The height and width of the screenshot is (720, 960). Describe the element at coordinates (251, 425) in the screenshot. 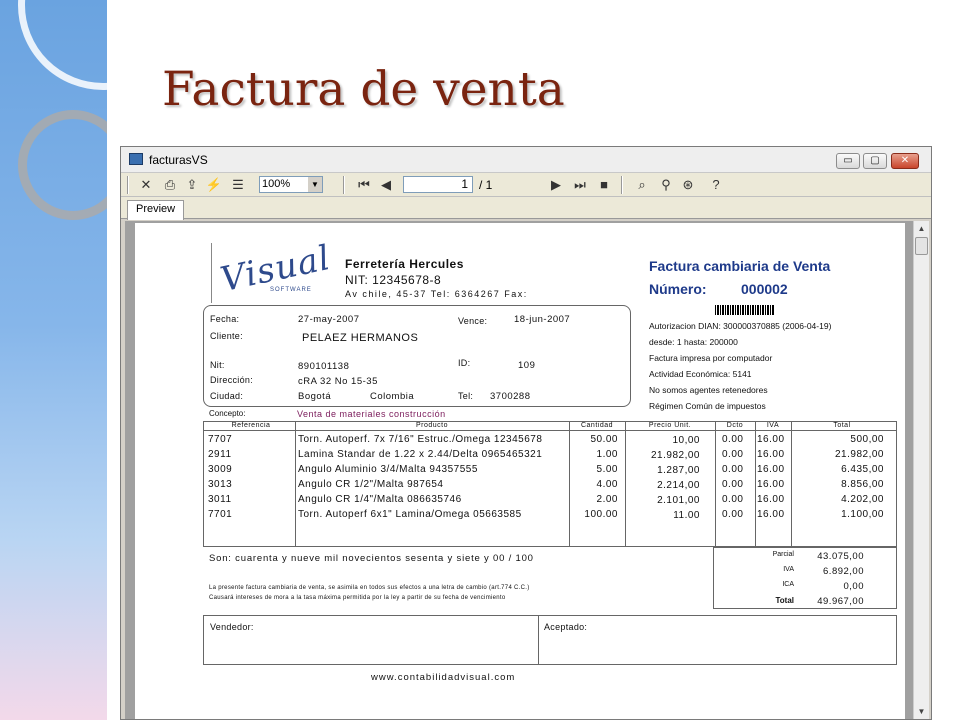

I see `column-header: Referencia` at that location.